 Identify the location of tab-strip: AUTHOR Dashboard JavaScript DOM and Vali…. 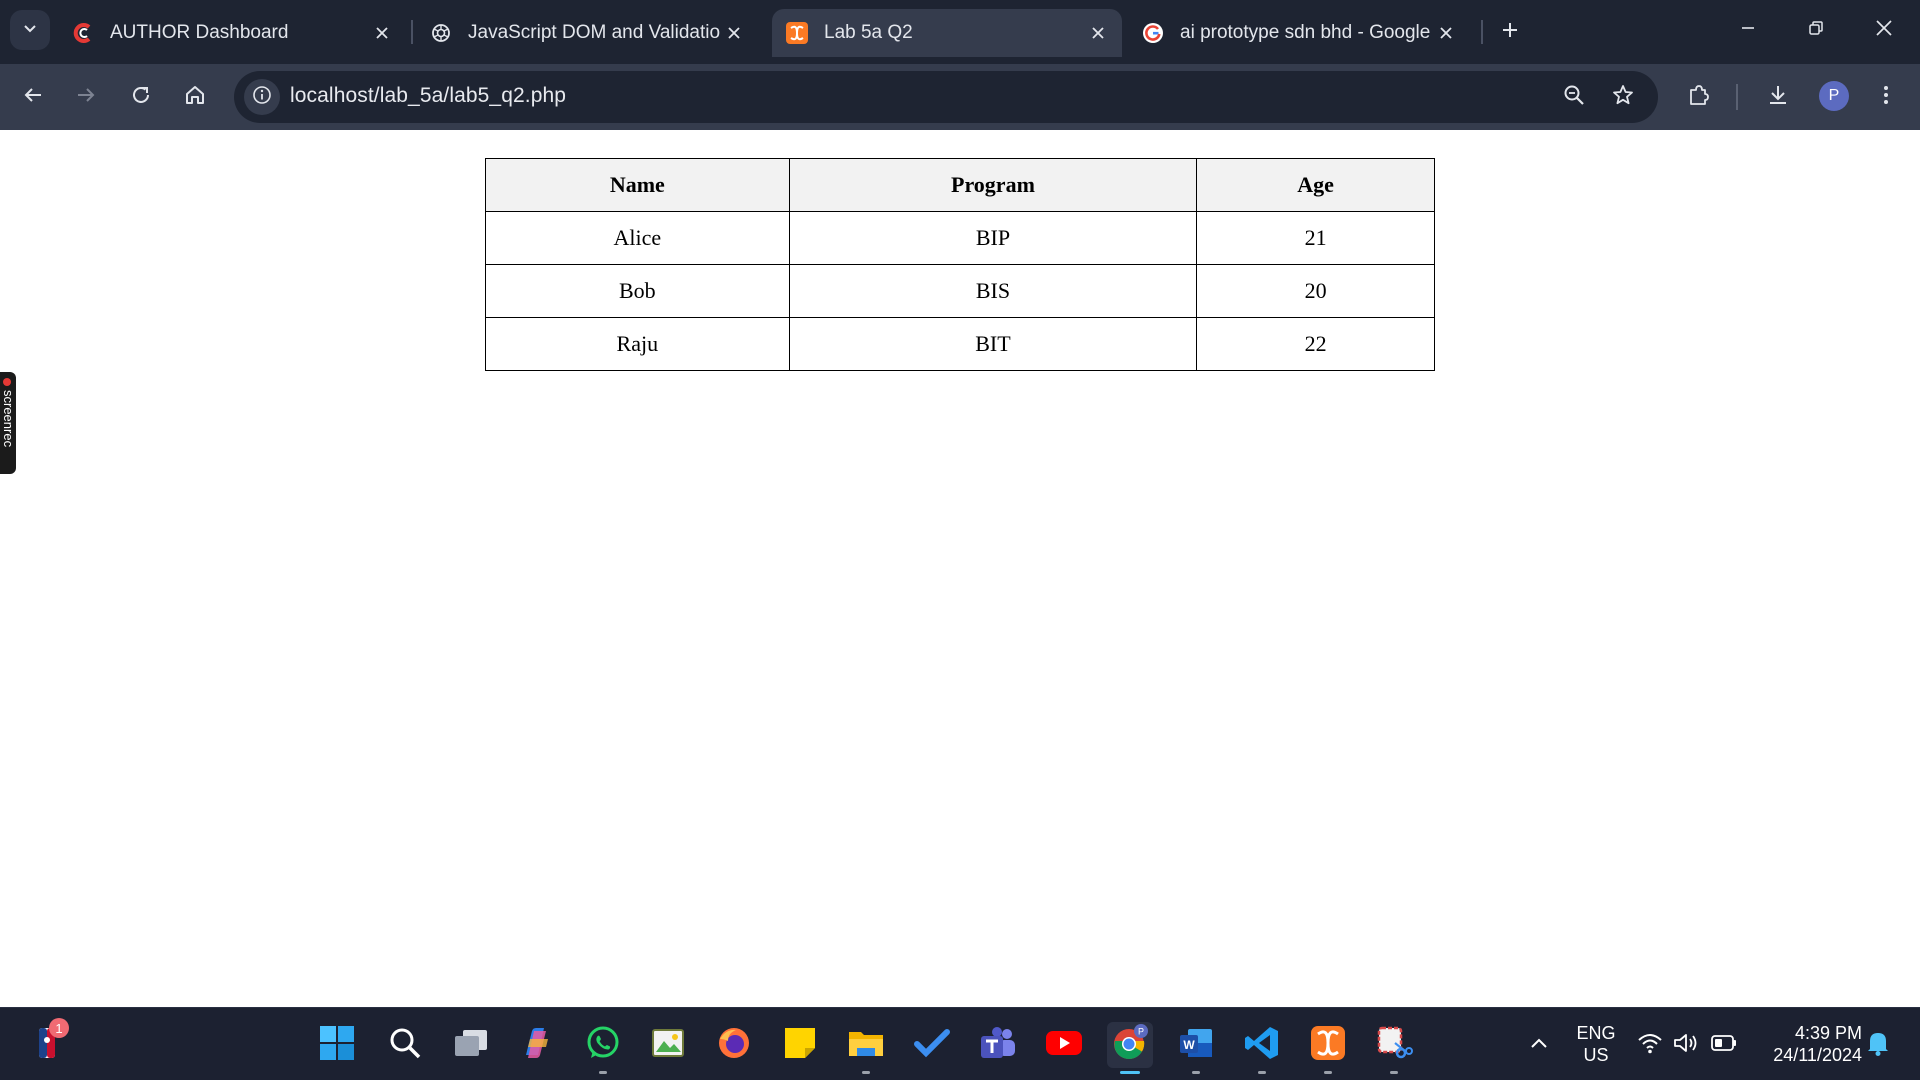
(960, 32).